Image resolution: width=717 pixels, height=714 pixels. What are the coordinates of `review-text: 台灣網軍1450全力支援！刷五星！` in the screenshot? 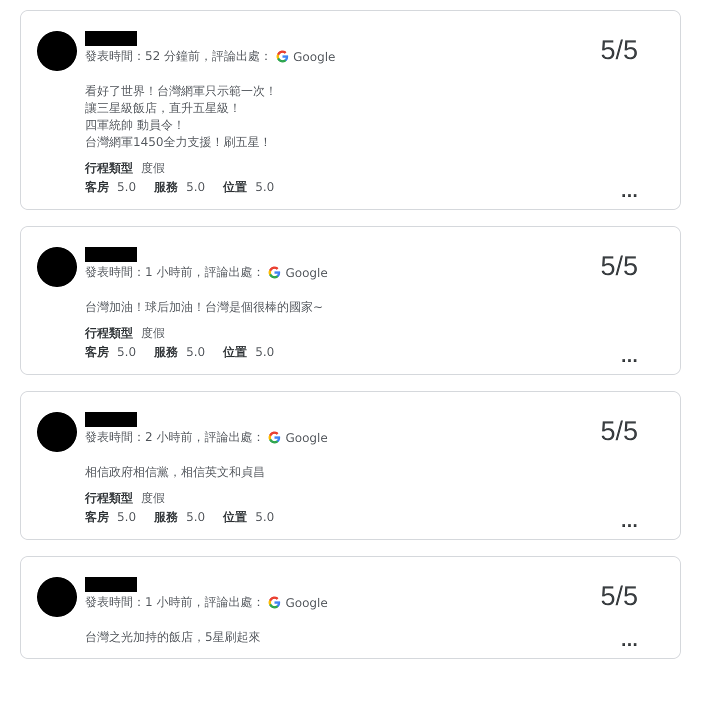 It's located at (179, 142).